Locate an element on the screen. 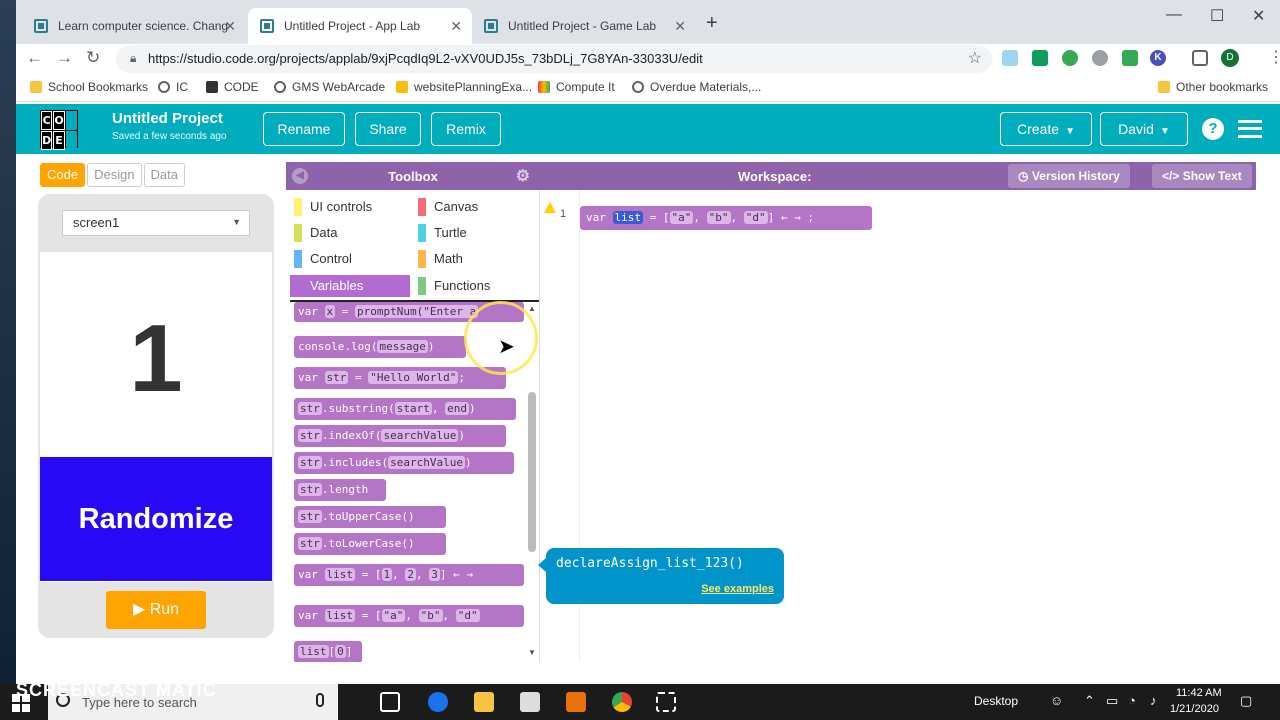  randomize-button: Randomize is located at coordinates (156, 519).